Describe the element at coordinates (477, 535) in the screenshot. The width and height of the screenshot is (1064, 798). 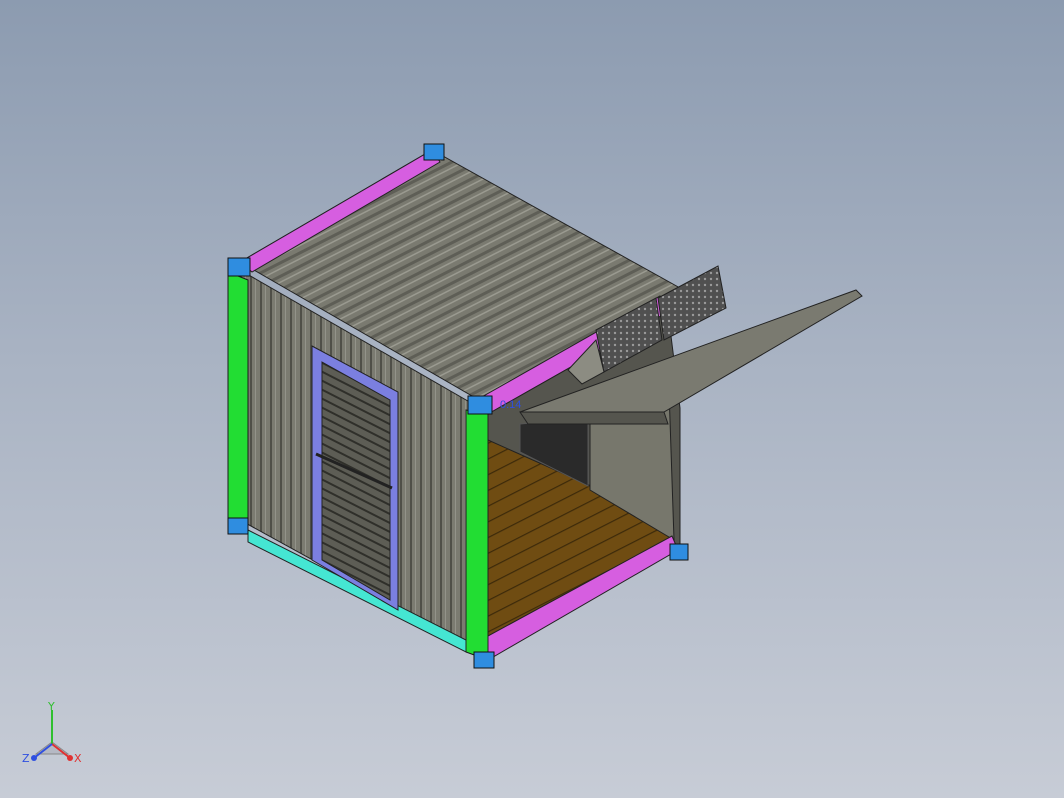
I see `corner-post-front` at that location.